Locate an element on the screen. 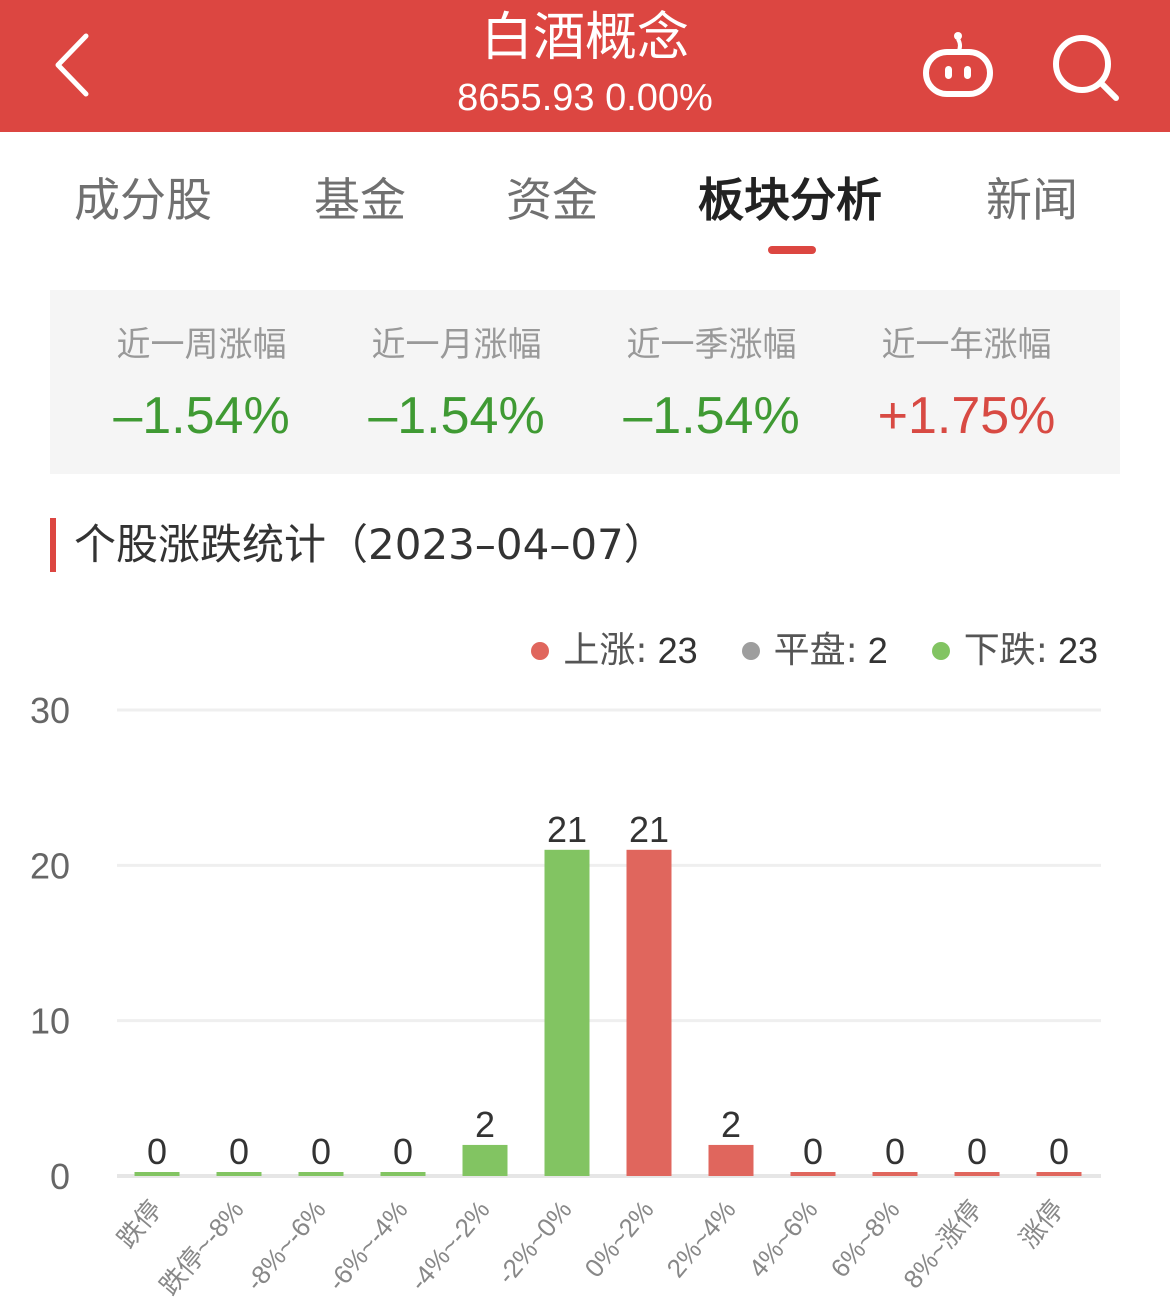 This screenshot has height=1306, width=1170. chart-legend: 上涨: 23 平盘: 2 下跌: 23 is located at coordinates (814, 651).